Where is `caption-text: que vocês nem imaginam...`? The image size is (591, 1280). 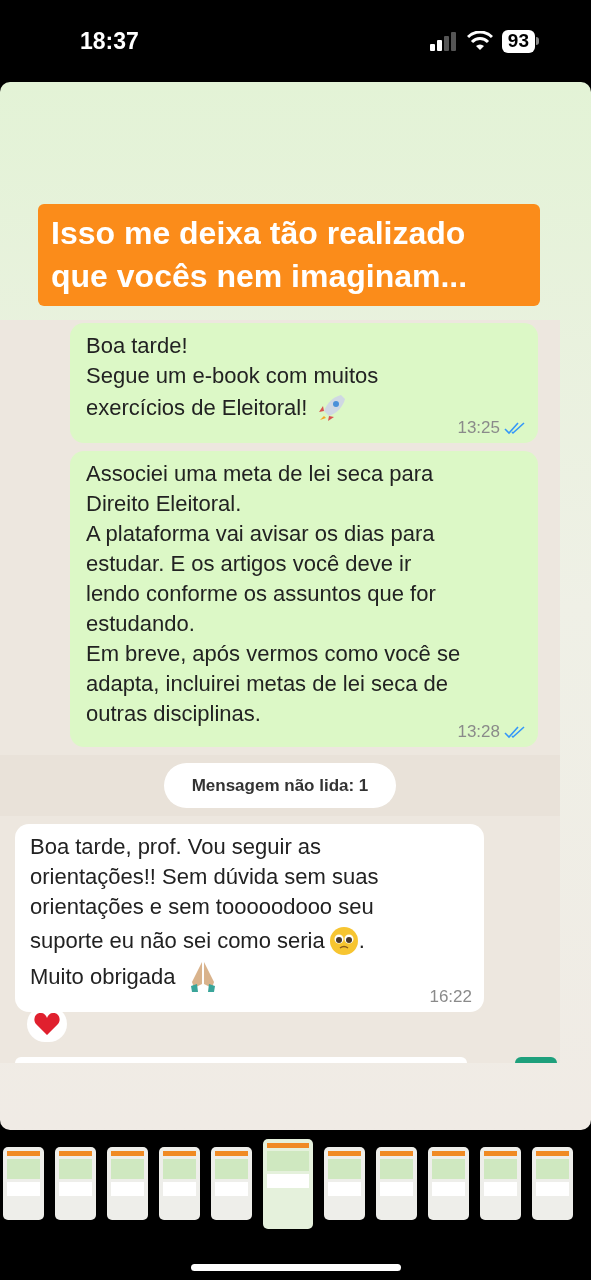
caption-text: que vocês nem imaginam... is located at coordinates (260, 276).